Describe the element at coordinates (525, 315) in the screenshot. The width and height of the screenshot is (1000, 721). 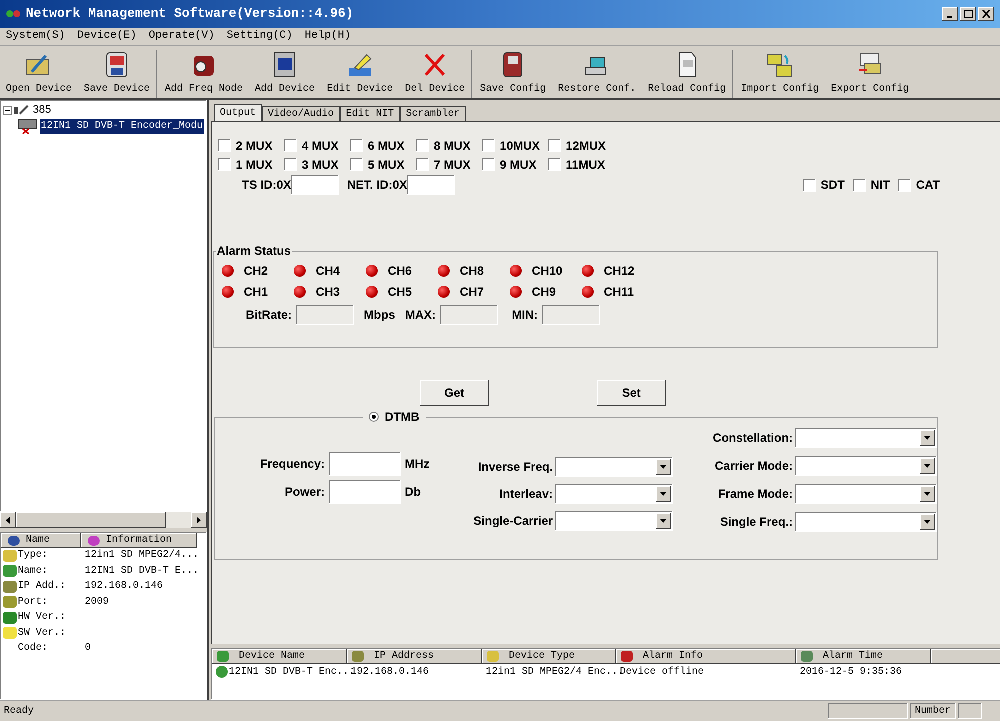
I see `field-label: MIN:` at that location.